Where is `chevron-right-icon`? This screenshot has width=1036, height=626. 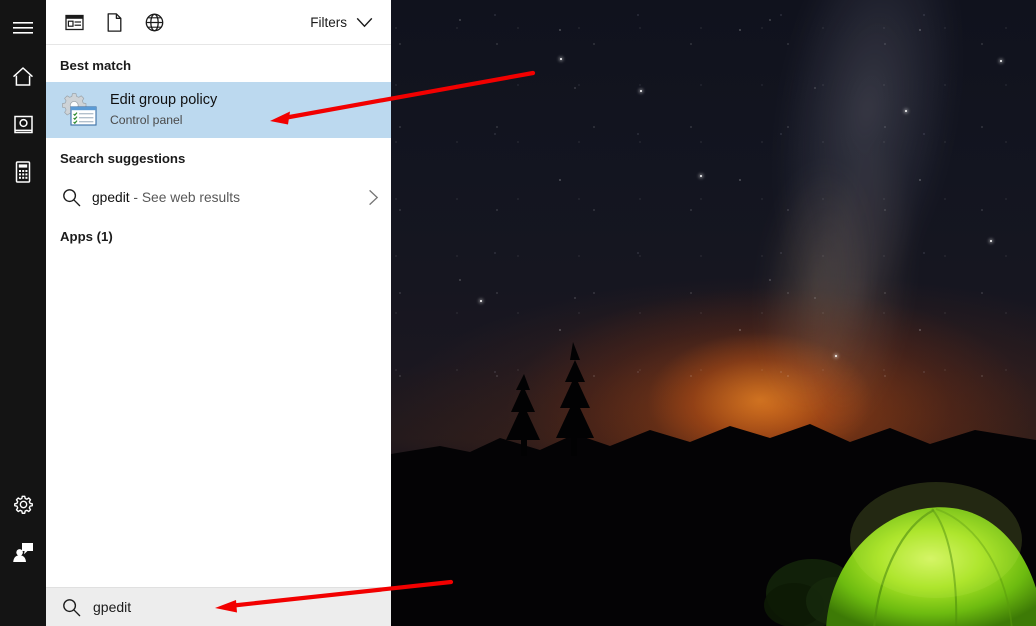 chevron-right-icon is located at coordinates (373, 197).